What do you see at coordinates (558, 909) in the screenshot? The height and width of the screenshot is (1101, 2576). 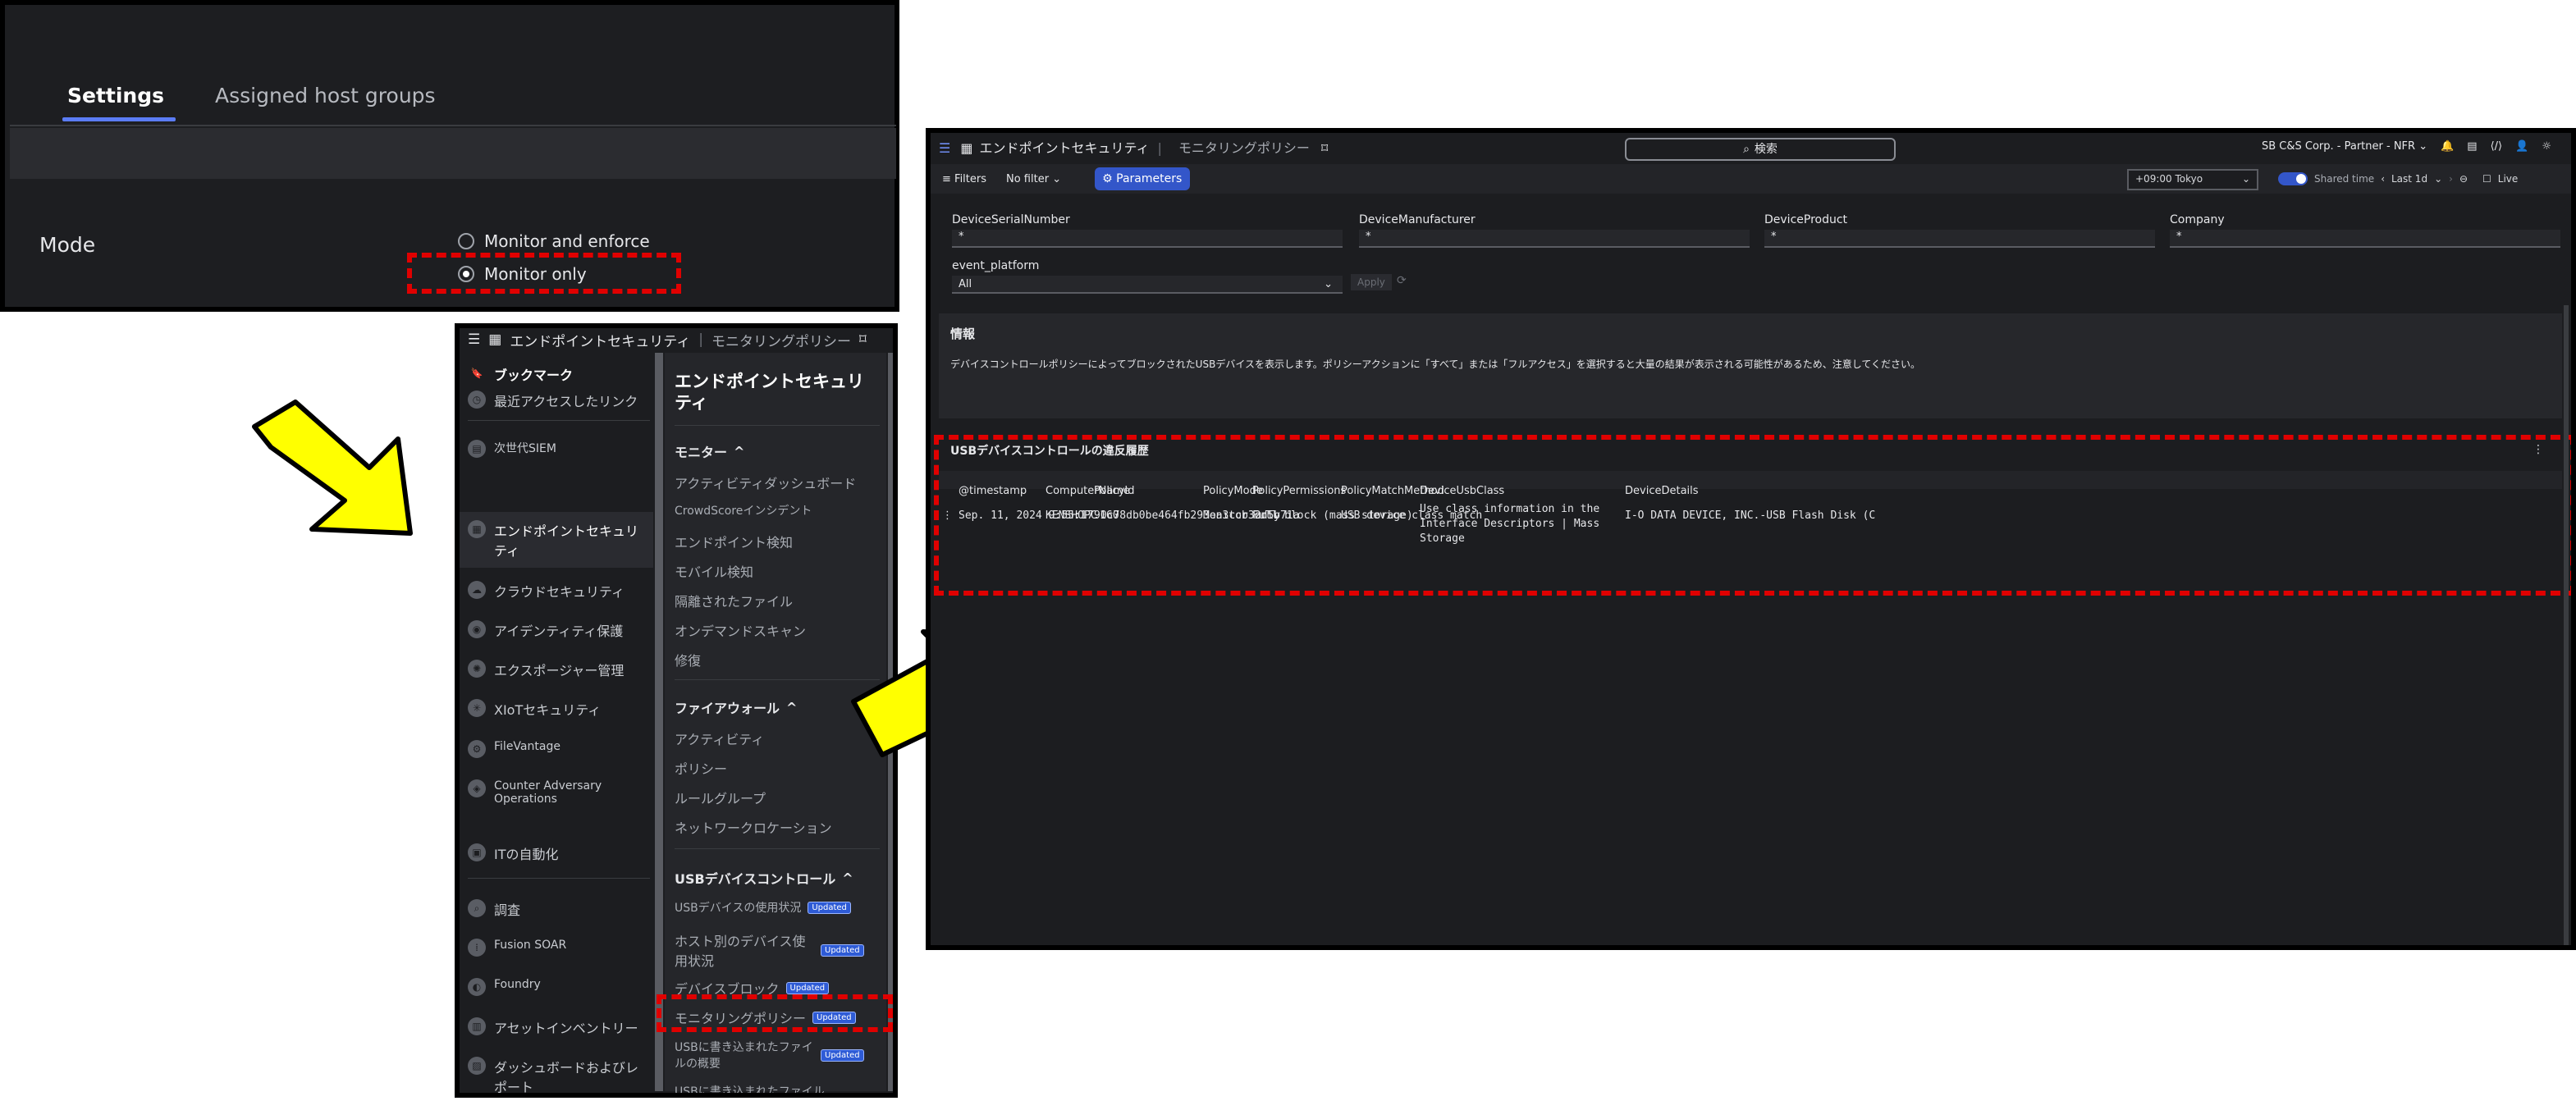 I see `nav-item-investigate: ⌕ 調査` at bounding box center [558, 909].